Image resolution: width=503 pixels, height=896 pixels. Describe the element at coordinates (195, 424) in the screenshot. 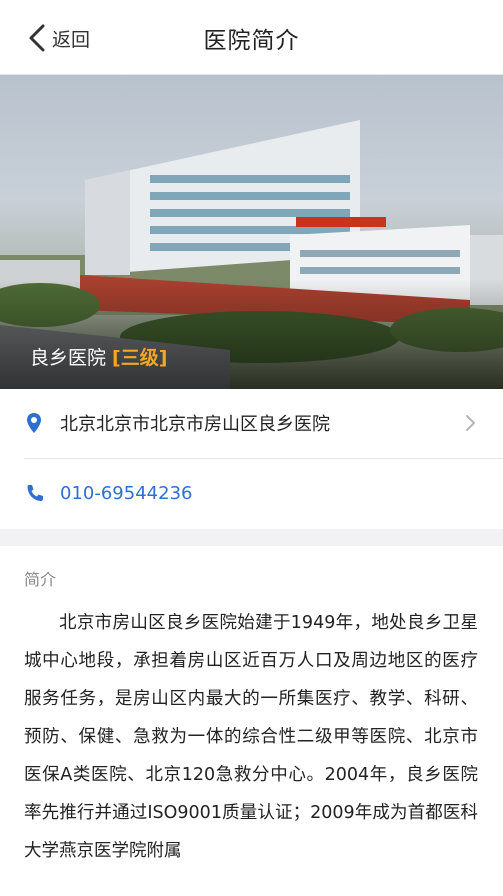

I see `address-text: 北京北京市北京市房山区良乡医院` at that location.